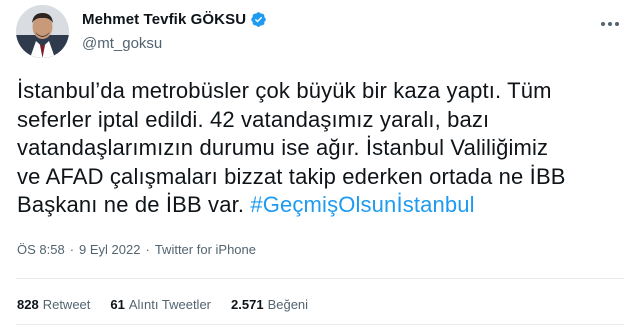  What do you see at coordinates (288, 304) in the screenshot?
I see `likes-label: Beğeni` at bounding box center [288, 304].